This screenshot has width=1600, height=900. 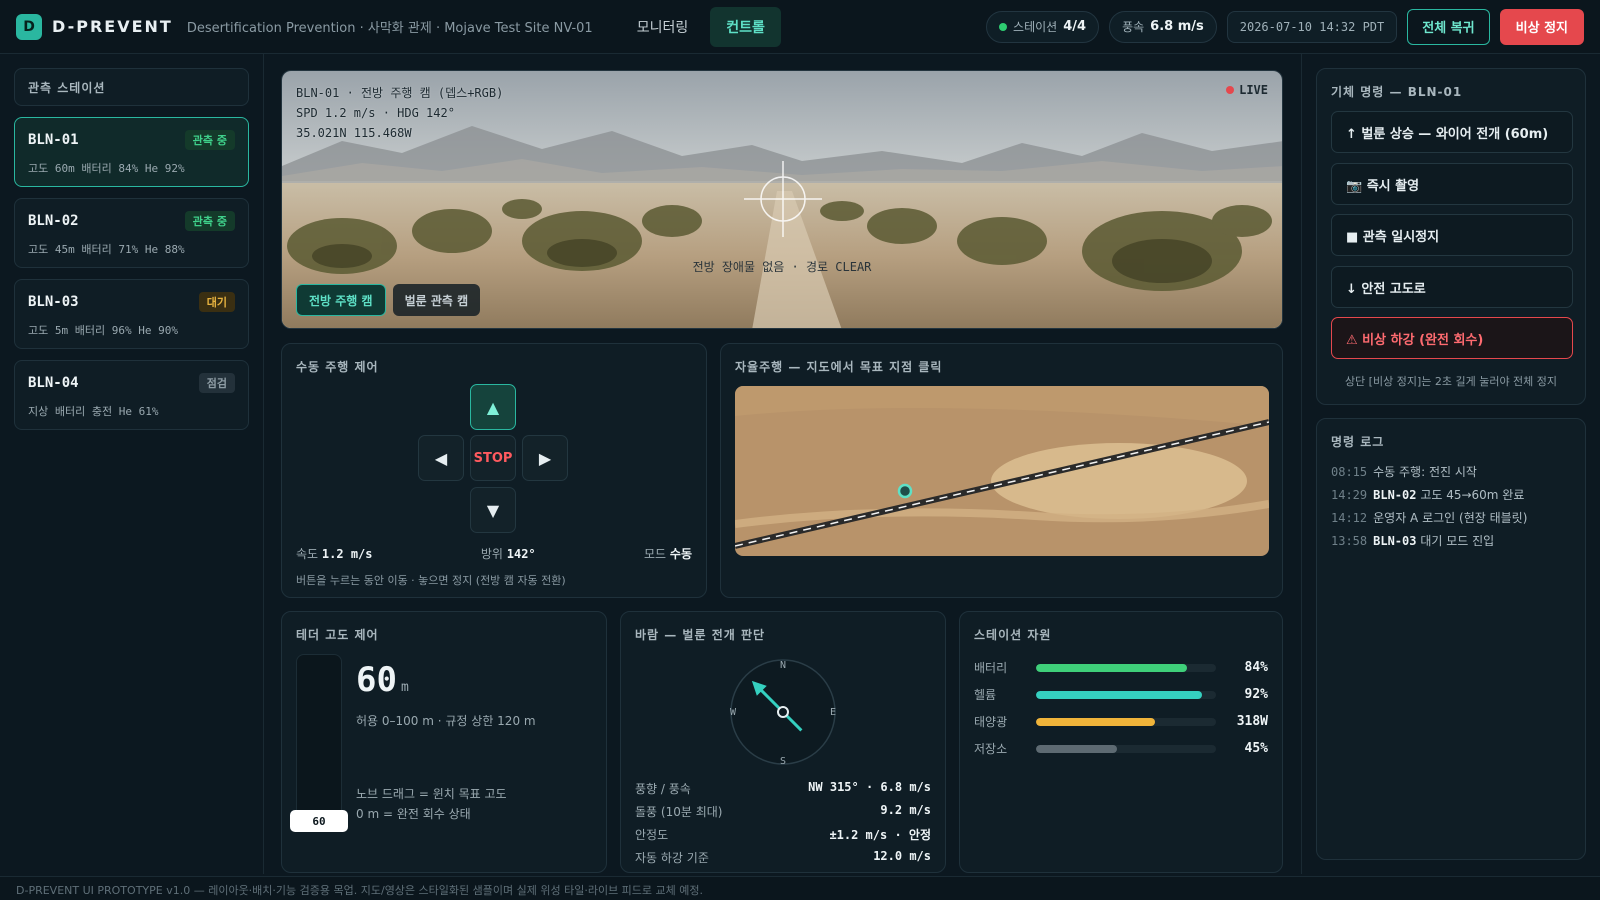 What do you see at coordinates (431, 804) in the screenshot?
I see `tether-hint: 노브 드래그 = 윈치 목표 고도 0 m = 완전 회수 상태` at bounding box center [431, 804].